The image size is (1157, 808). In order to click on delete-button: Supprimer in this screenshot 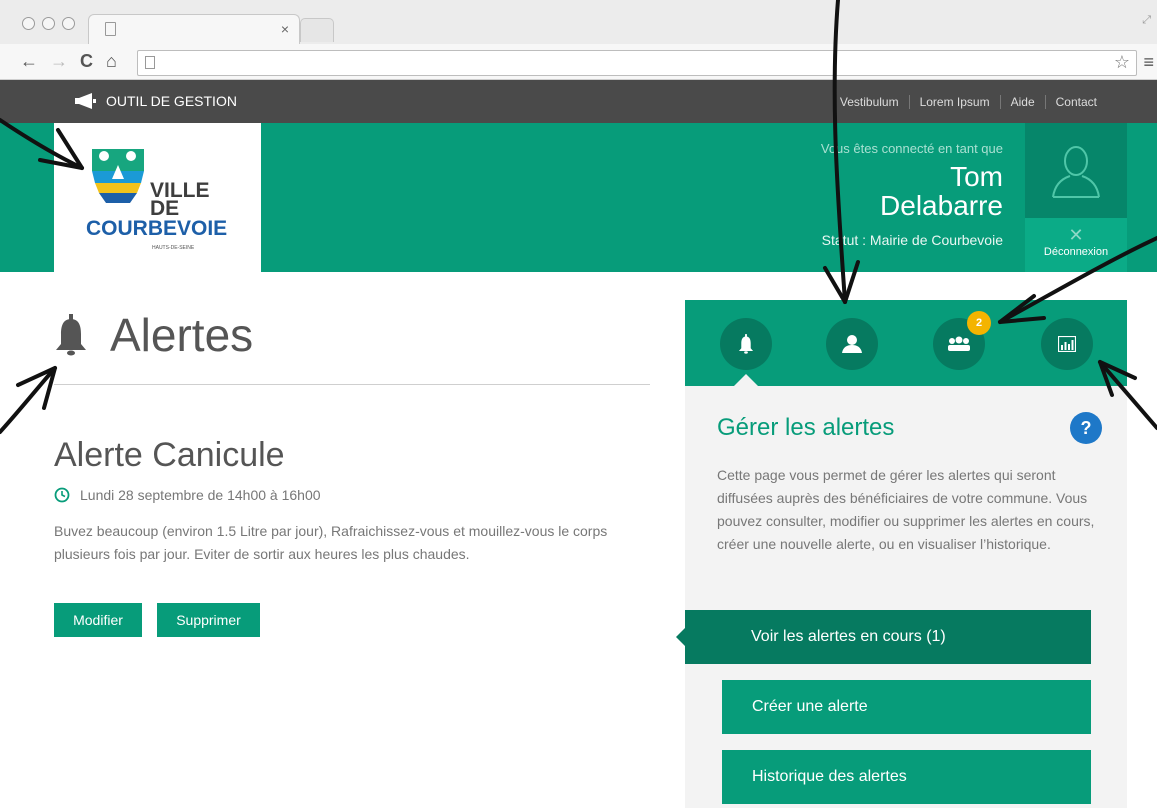, I will do `click(208, 620)`.